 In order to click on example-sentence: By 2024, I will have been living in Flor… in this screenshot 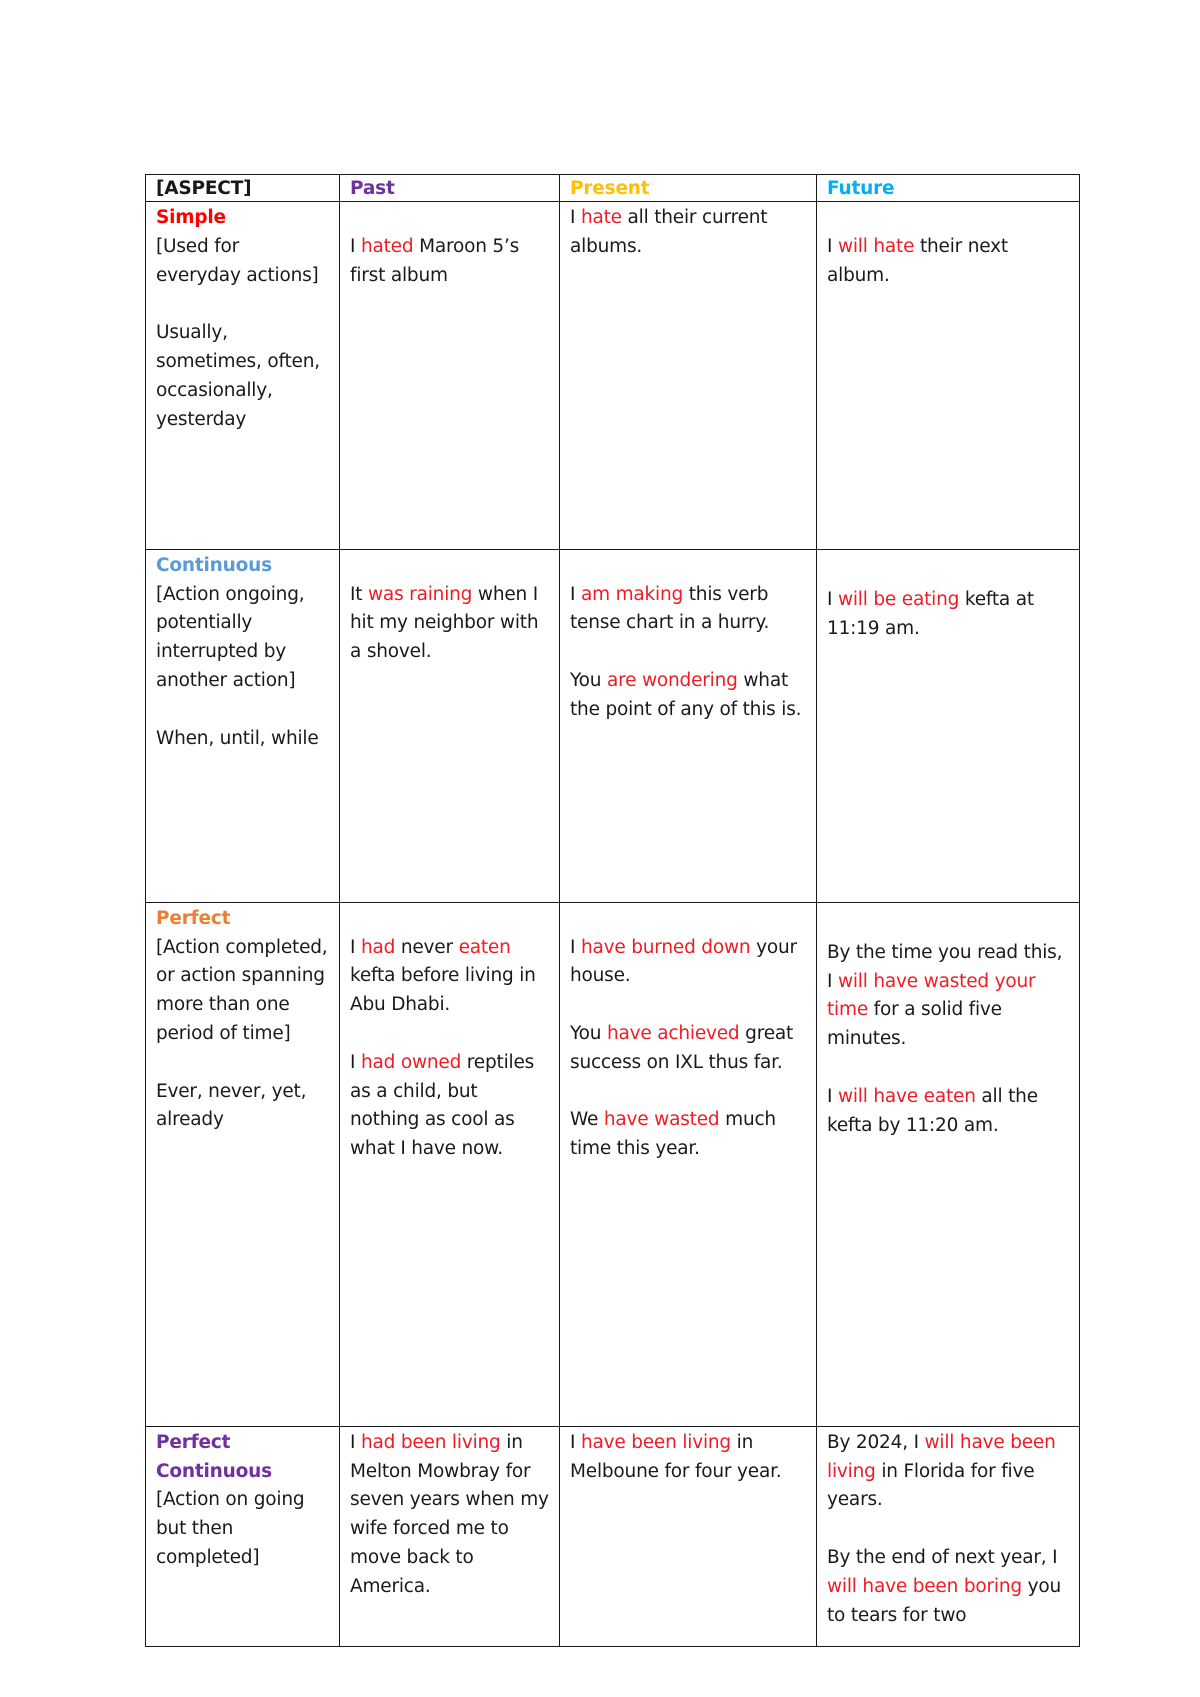, I will do `click(941, 1471)`.